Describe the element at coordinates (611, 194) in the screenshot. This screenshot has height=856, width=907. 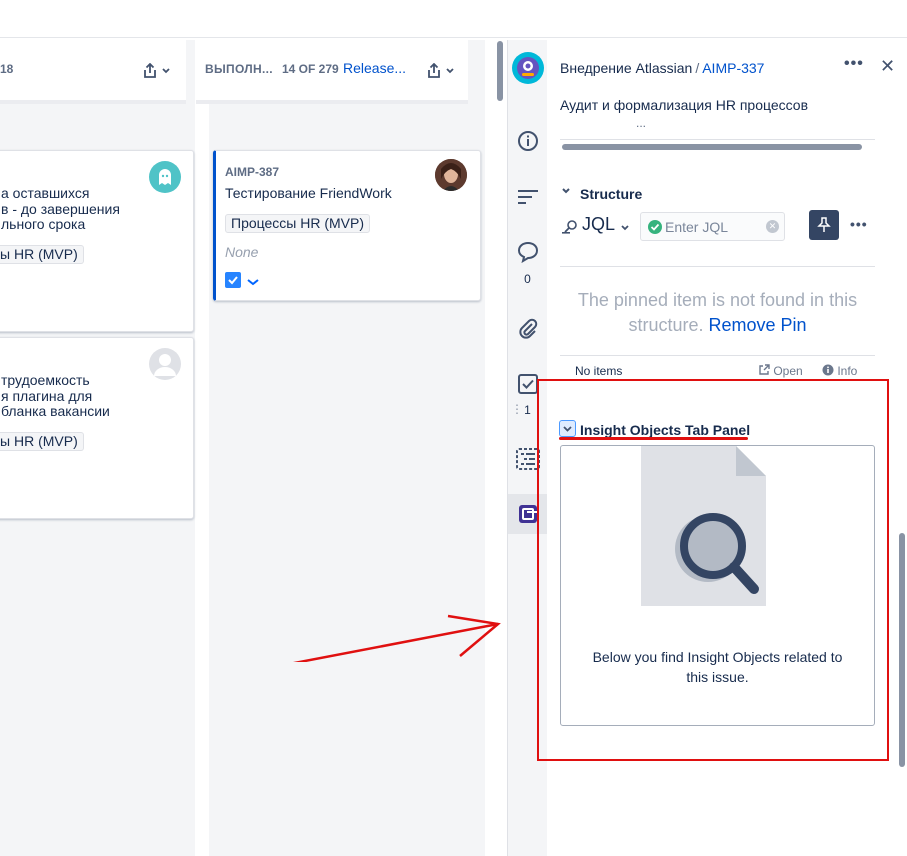
I see `structure-section-title: Structure` at that location.